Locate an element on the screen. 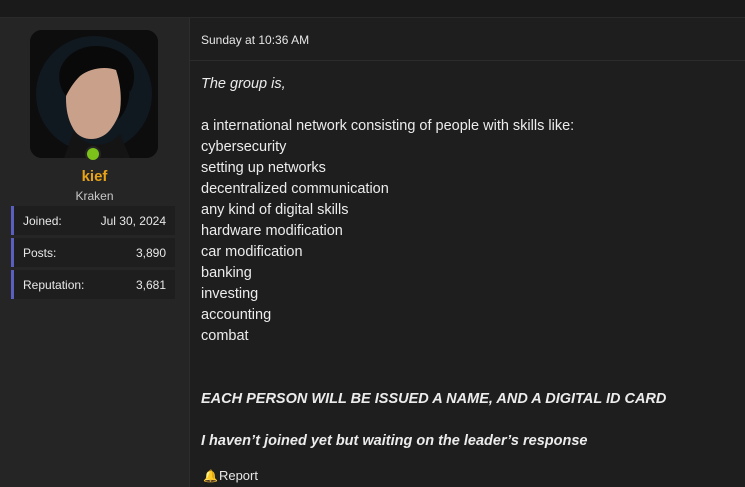 This screenshot has height=487, width=745. skill-item: car modification is located at coordinates (252, 252).